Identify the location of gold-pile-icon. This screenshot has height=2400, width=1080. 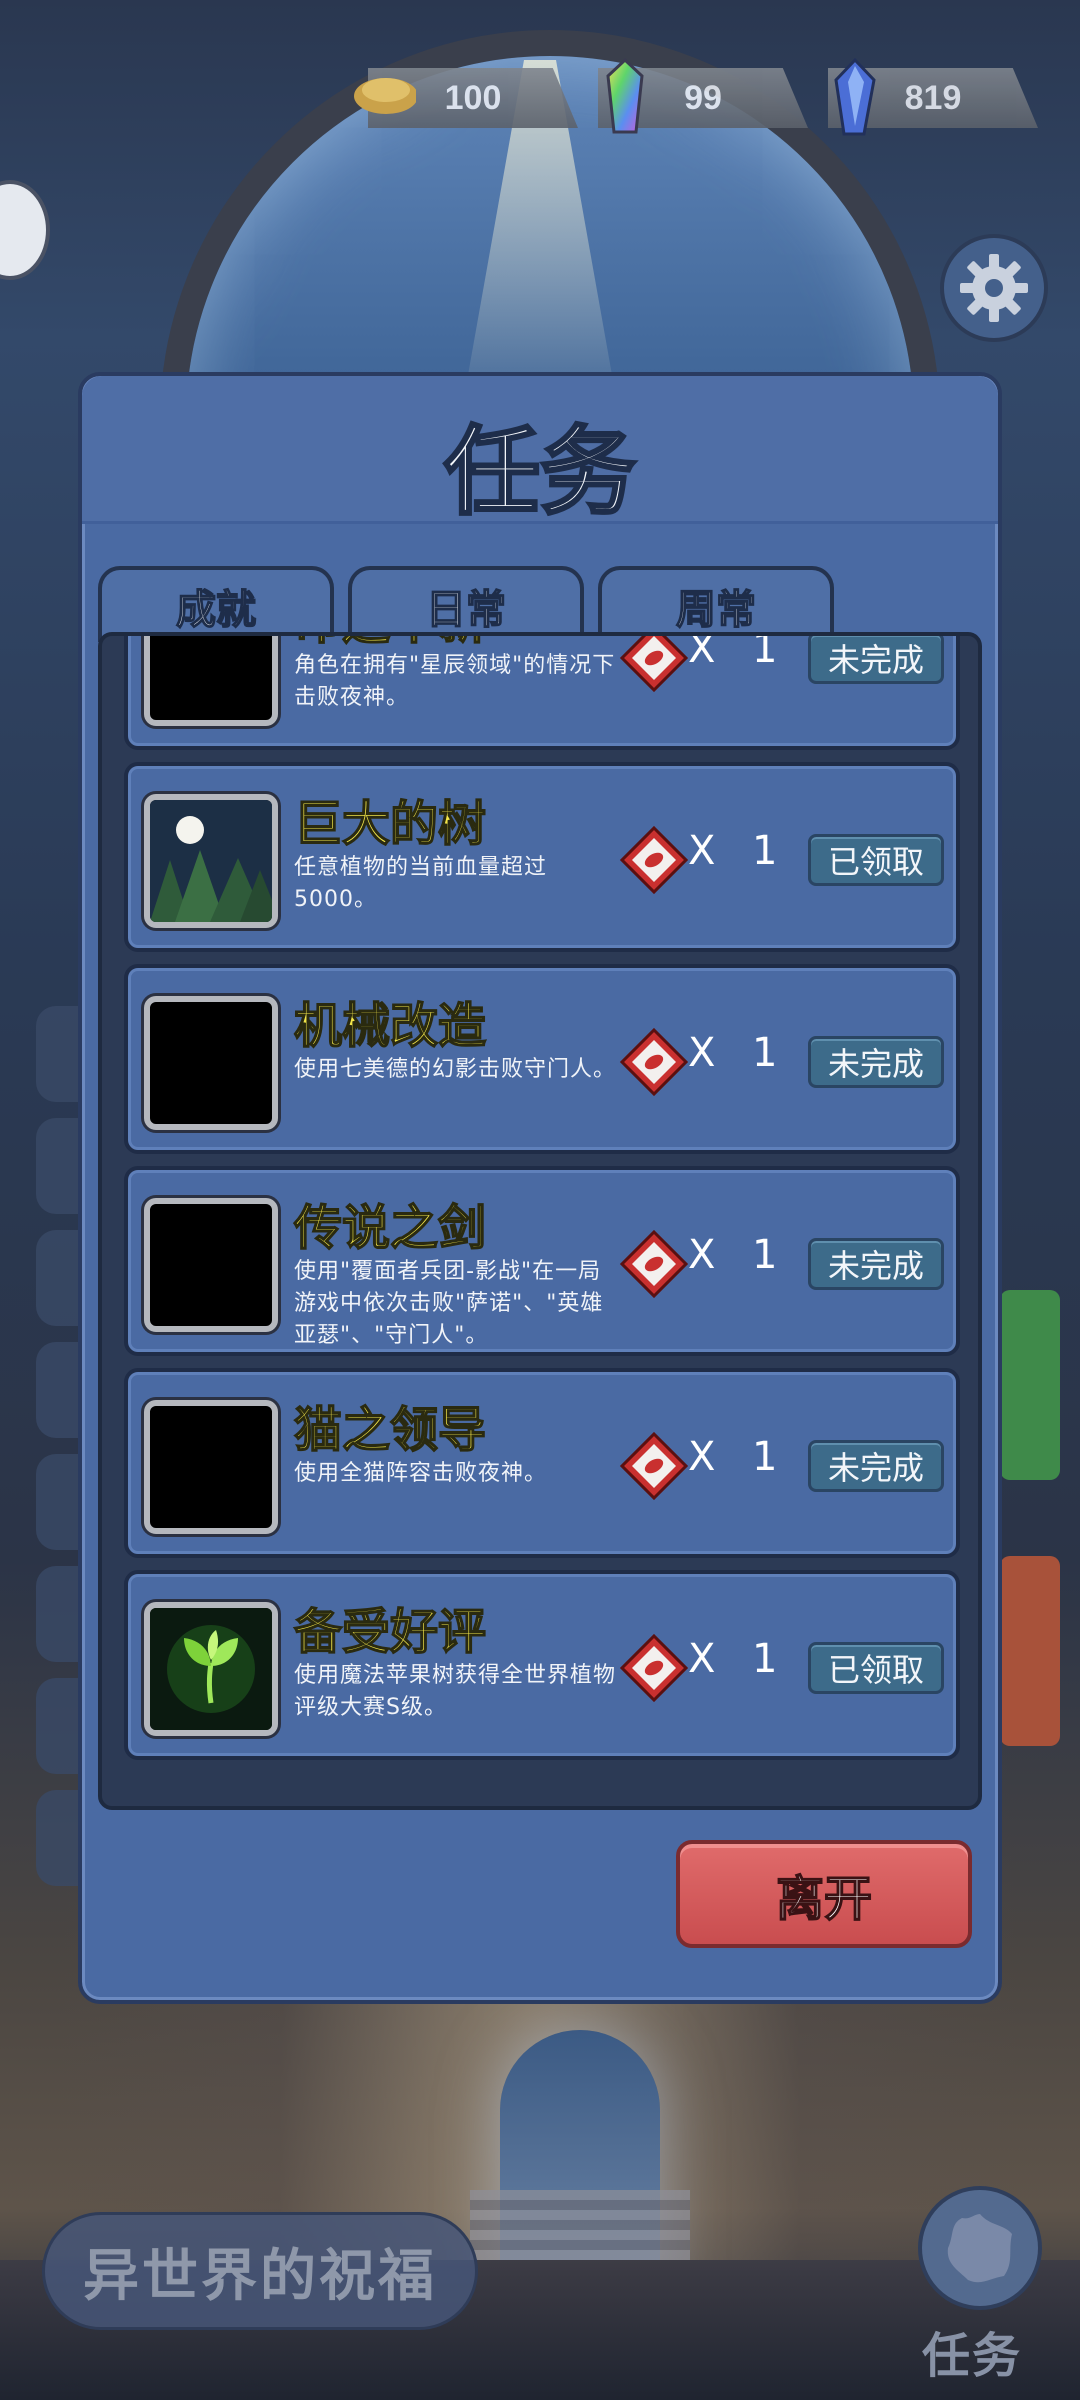
(385, 96).